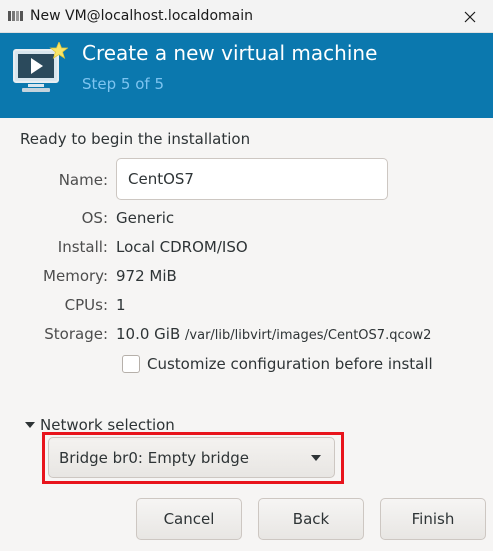 The width and height of the screenshot is (493, 551). What do you see at coordinates (316, 458) in the screenshot?
I see `chevron-down-icon` at bounding box center [316, 458].